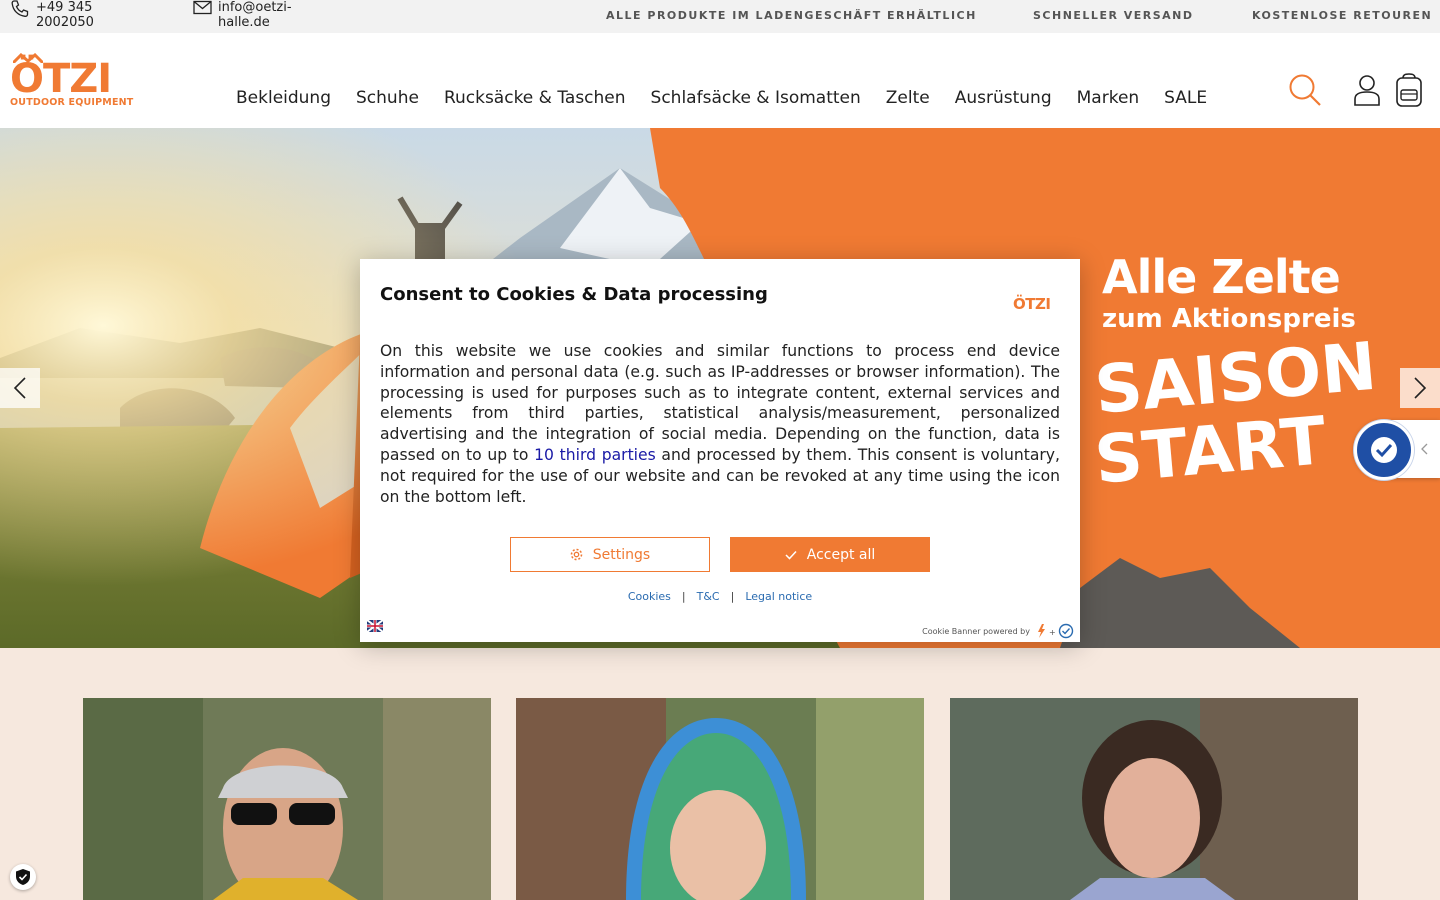  What do you see at coordinates (756, 98) in the screenshot?
I see `nav-item-schlafsaecke: Schlafsäcke & Isomatten` at bounding box center [756, 98].